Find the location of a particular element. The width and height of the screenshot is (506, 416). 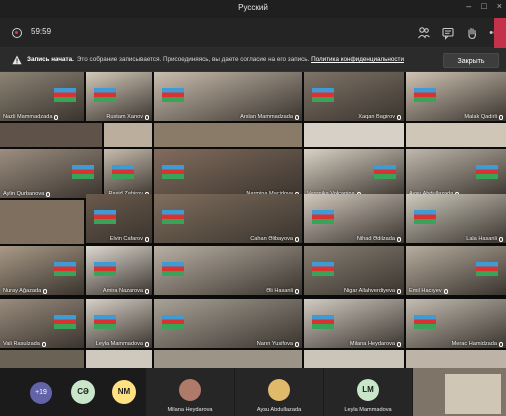

more-participants-button: +19 is located at coordinates (41, 393).